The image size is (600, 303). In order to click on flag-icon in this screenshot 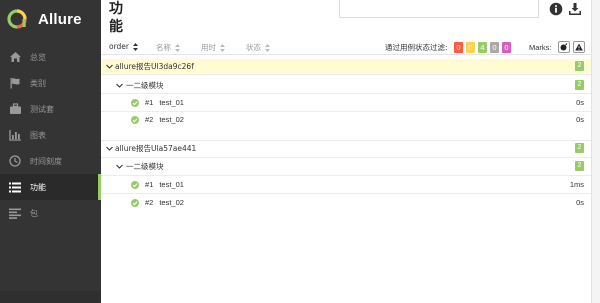, I will do `click(15, 83)`.